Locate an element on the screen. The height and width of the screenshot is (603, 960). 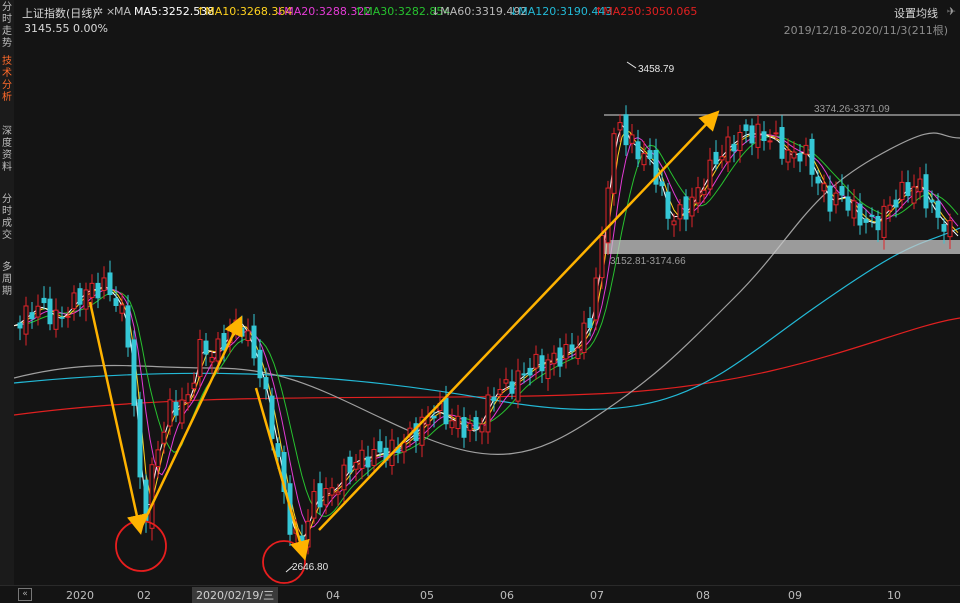
sidebar-tab-deep-data: 深度资料 is located at coordinates (7, 150).